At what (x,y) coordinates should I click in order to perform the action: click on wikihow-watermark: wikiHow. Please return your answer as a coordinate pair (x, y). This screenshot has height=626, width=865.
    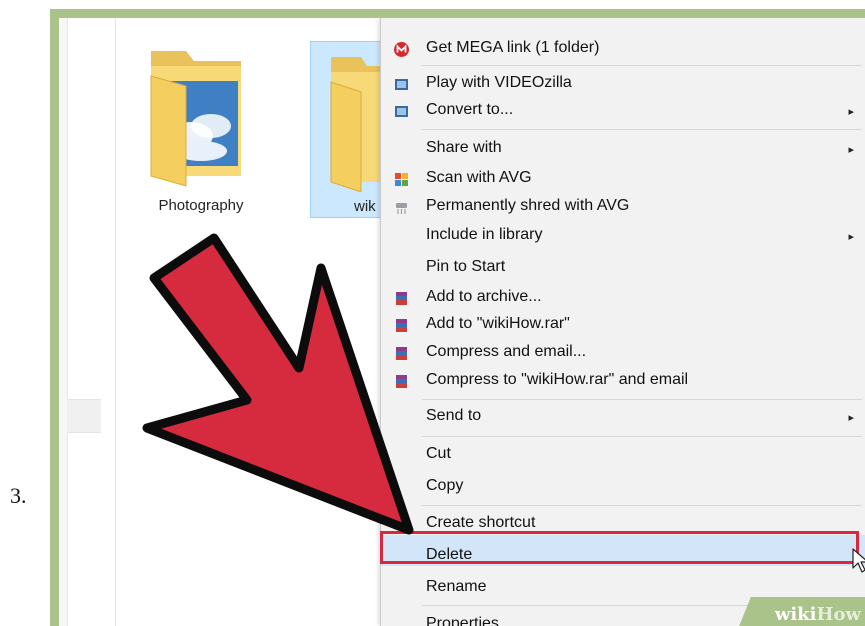
    Looking at the image, I should click on (818, 614).